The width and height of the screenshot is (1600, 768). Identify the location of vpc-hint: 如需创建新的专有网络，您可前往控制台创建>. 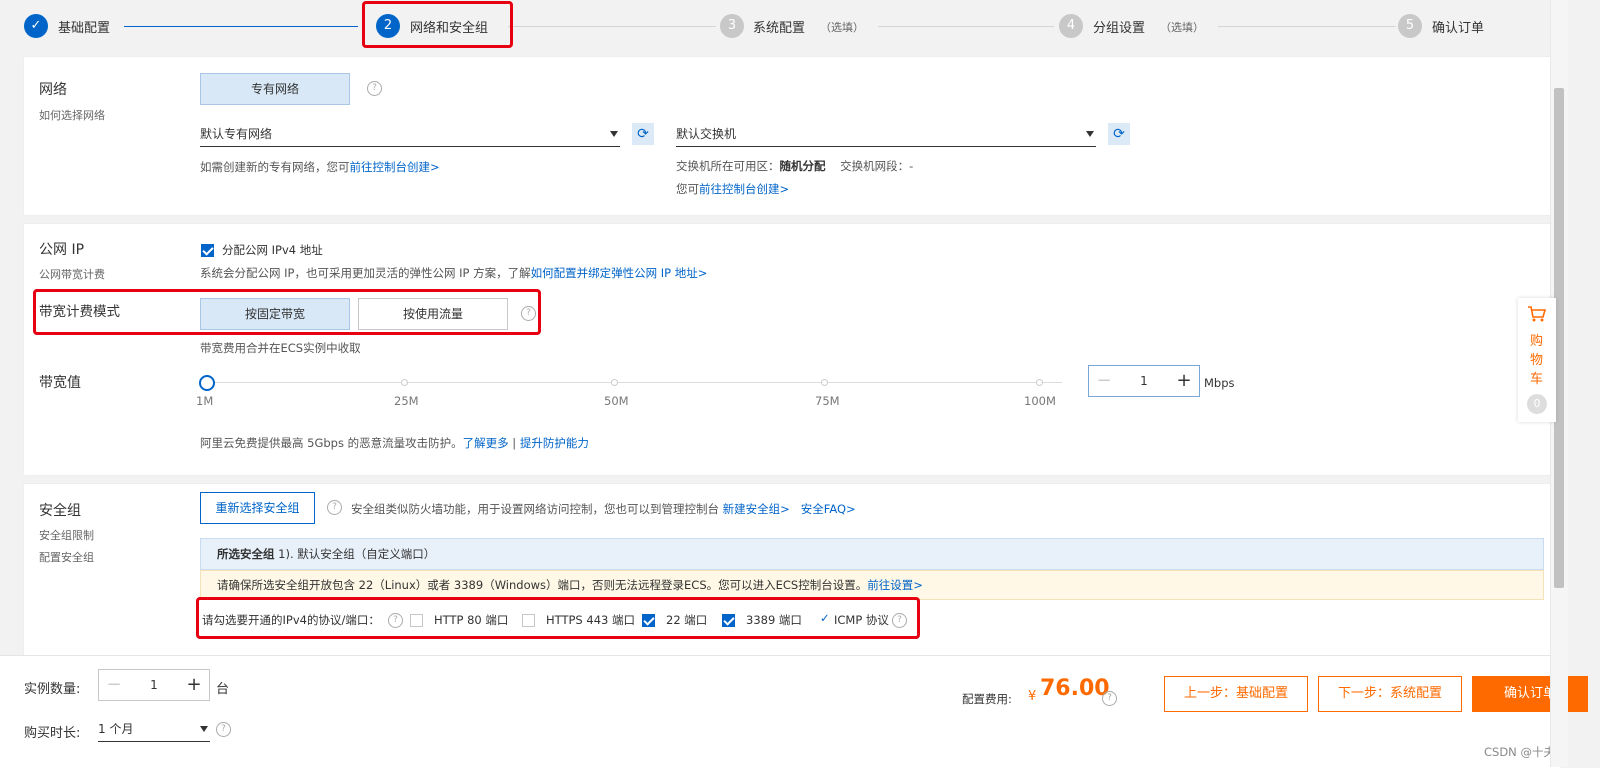
(320, 167).